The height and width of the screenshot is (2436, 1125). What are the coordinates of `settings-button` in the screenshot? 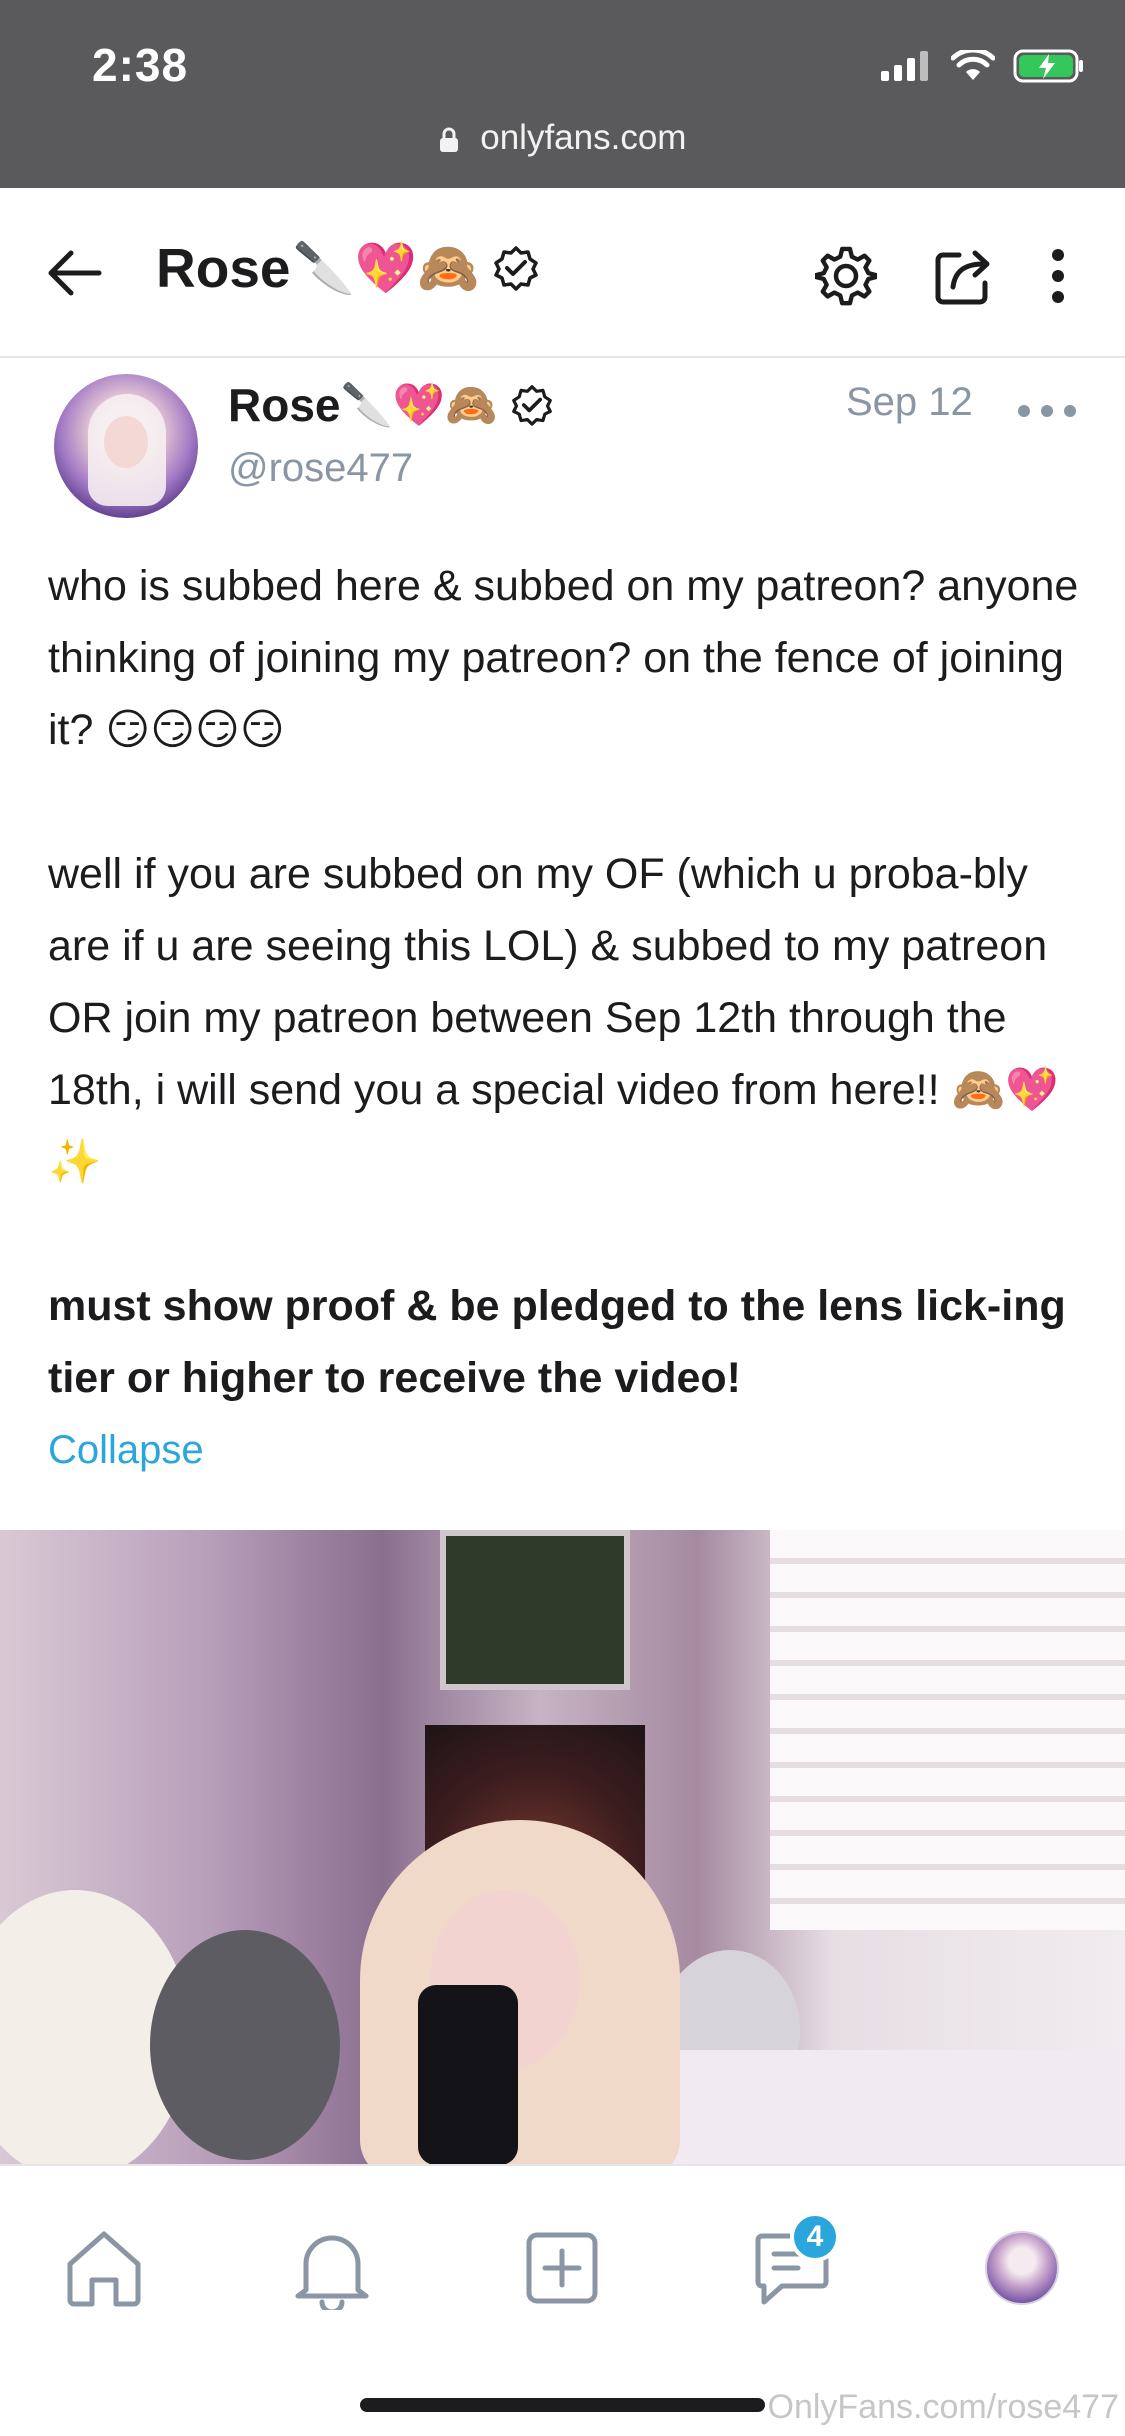 It's located at (846, 276).